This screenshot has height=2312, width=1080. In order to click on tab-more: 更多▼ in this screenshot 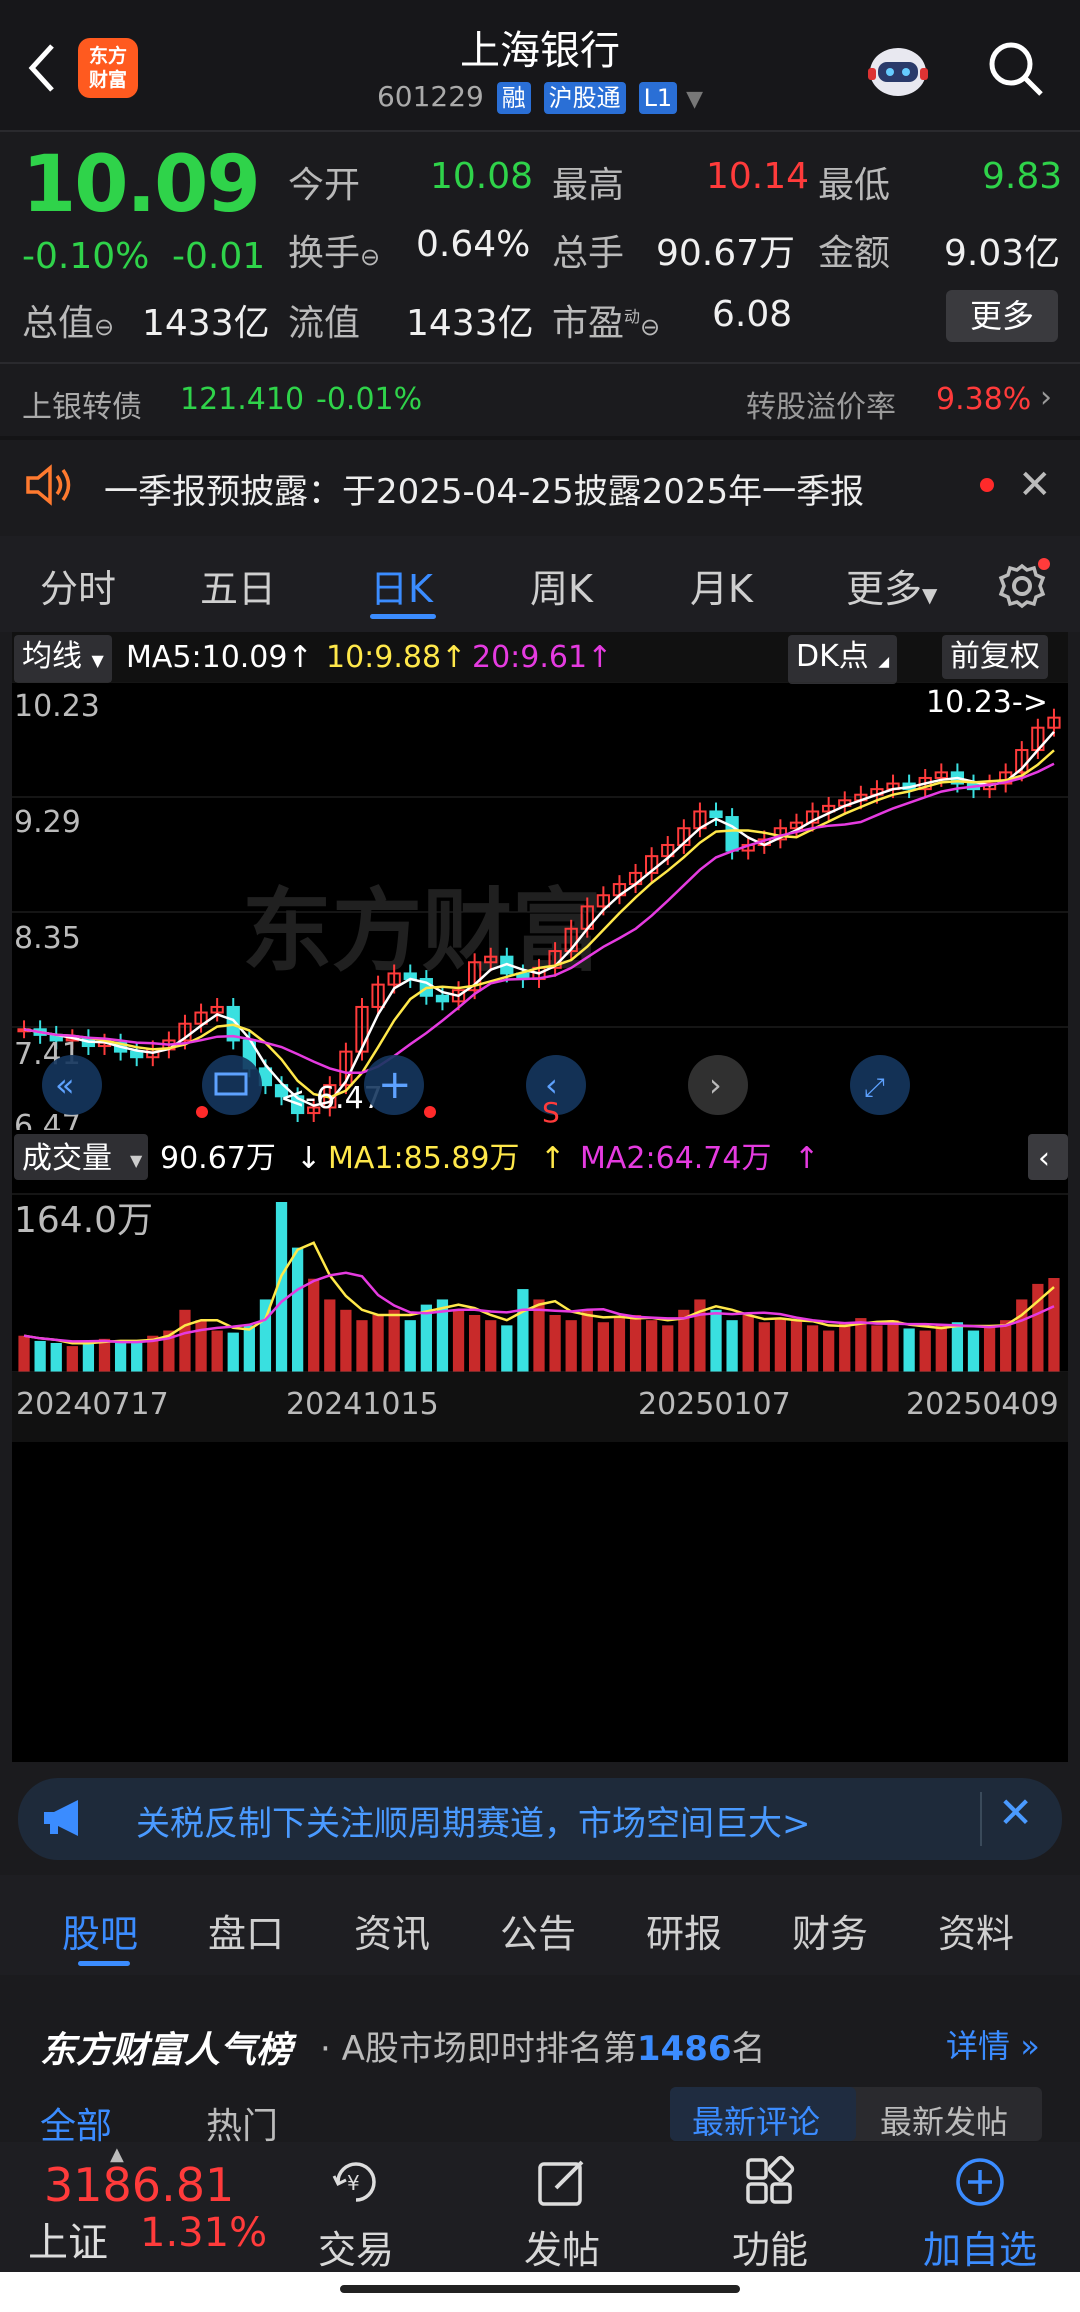, I will do `click(891, 585)`.